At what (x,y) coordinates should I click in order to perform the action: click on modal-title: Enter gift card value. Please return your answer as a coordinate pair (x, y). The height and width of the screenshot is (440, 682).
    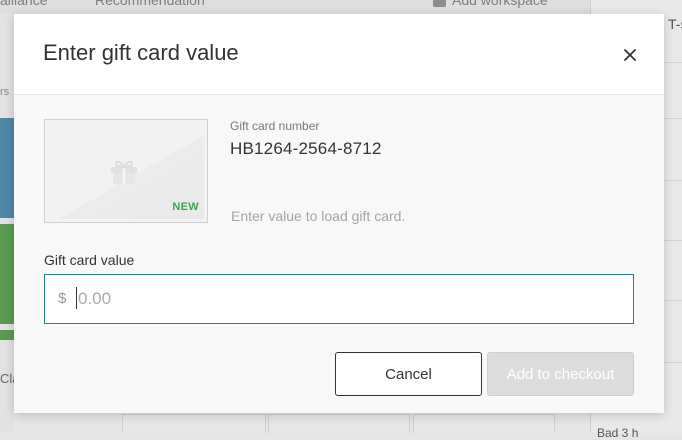
    Looking at the image, I should click on (141, 52).